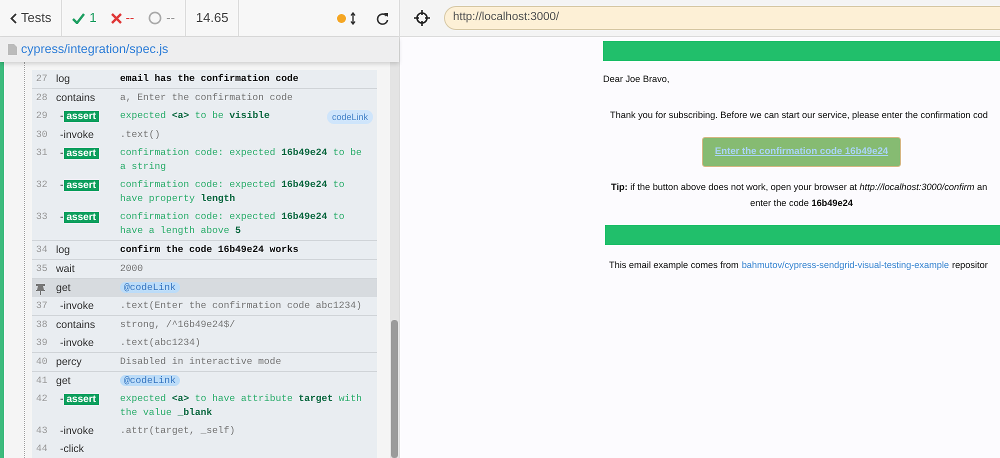  I want to click on line-number: 42, so click(42, 398).